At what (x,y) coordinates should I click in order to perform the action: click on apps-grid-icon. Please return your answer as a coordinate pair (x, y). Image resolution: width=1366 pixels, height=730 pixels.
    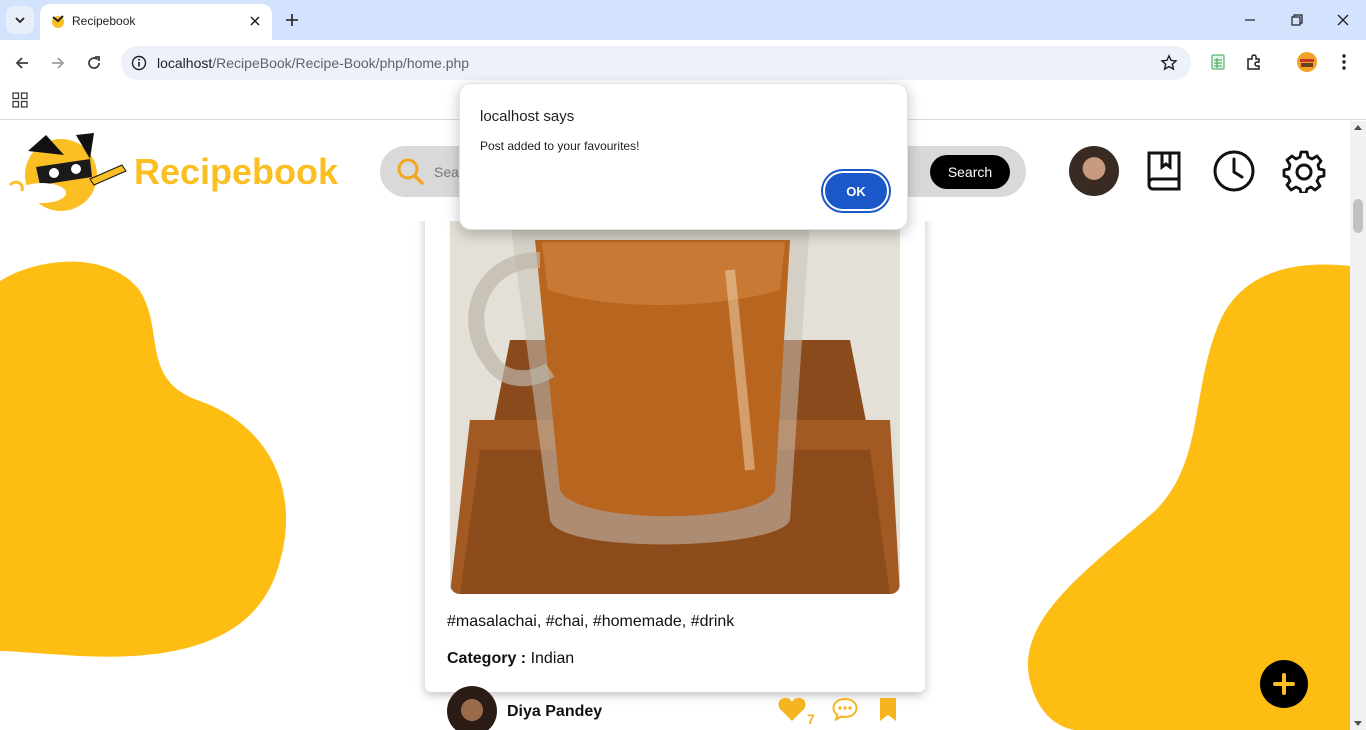
    Looking at the image, I should click on (20, 100).